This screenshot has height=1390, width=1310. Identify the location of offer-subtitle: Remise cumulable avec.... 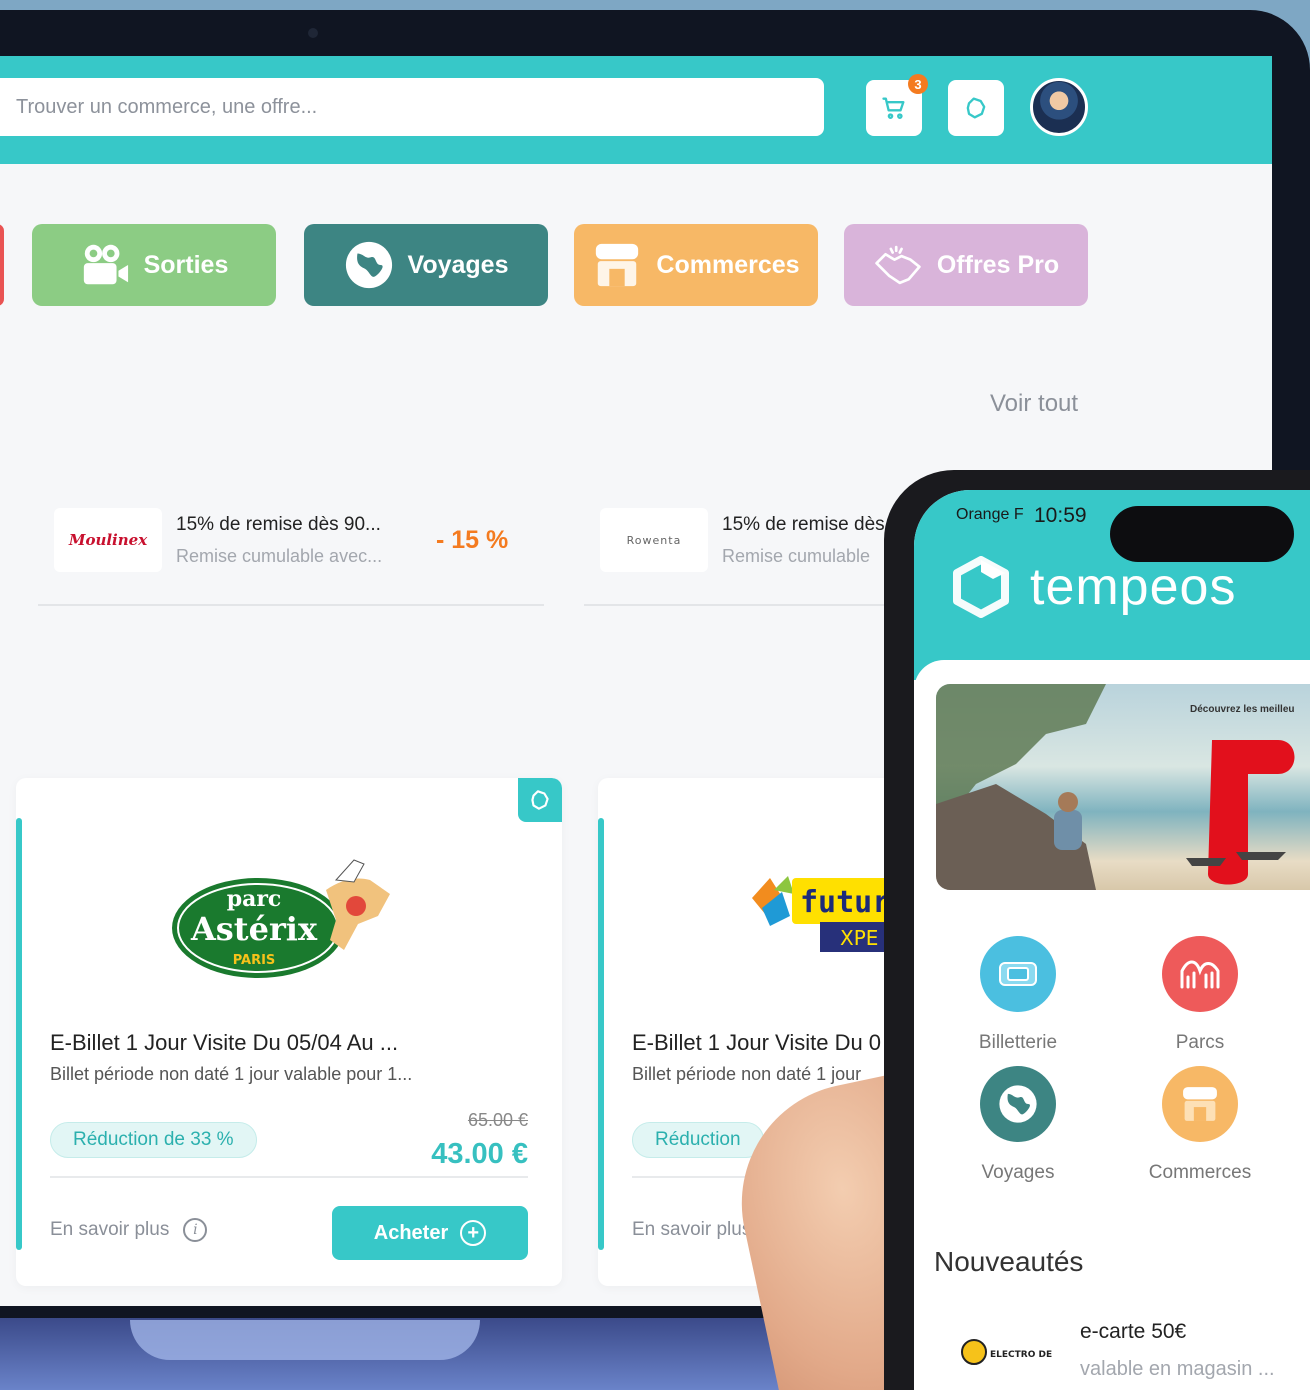
(279, 556).